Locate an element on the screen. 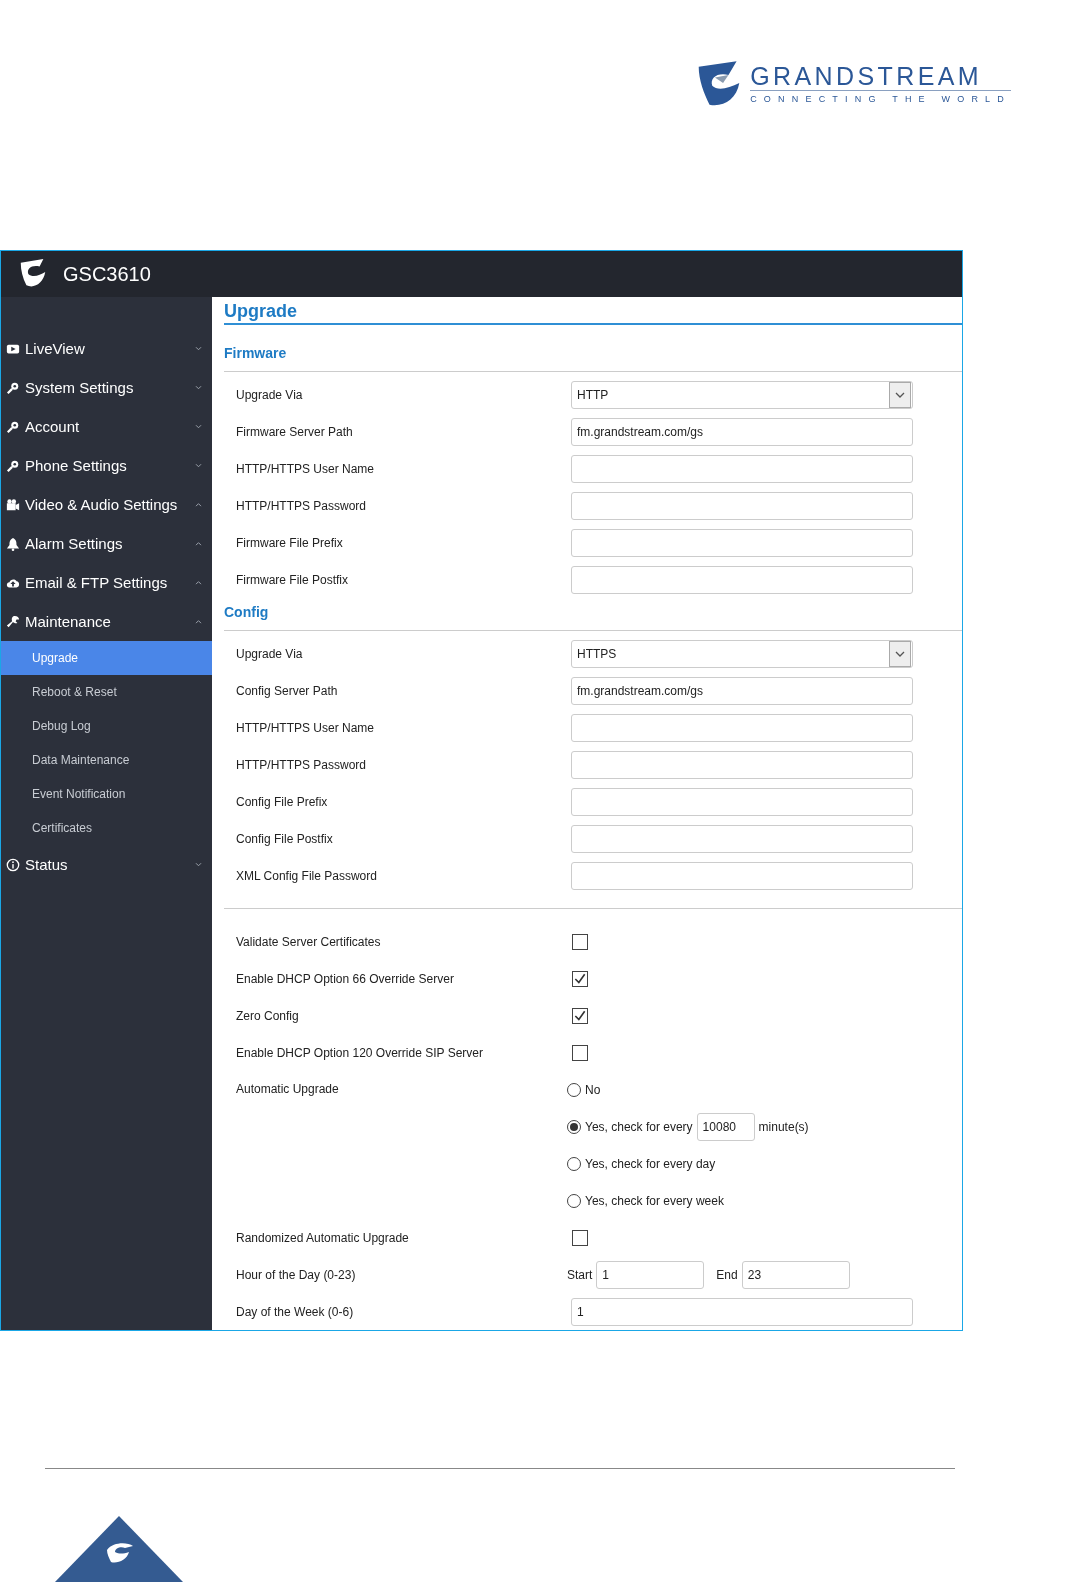  section-title: Config is located at coordinates (593, 614).